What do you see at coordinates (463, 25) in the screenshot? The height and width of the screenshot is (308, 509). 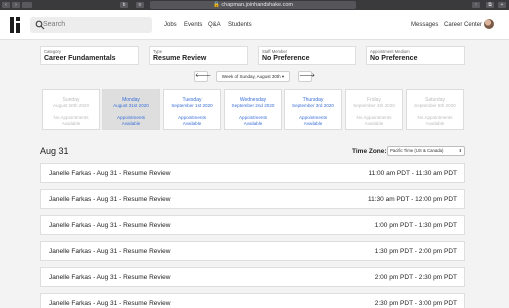 I see `nav-link-career-center: Career Center` at bounding box center [463, 25].